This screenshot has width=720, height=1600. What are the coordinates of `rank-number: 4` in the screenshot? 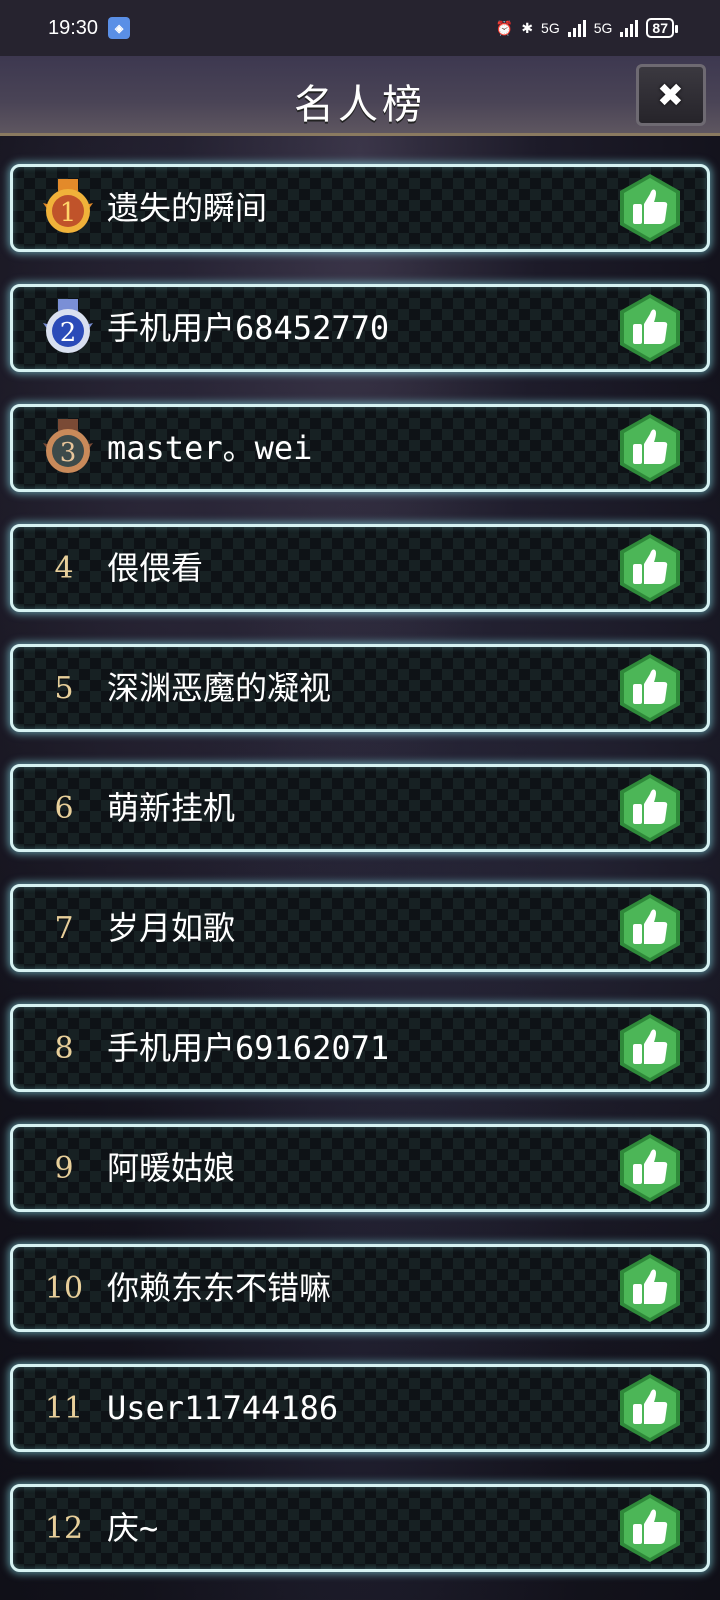 It's located at (64, 568).